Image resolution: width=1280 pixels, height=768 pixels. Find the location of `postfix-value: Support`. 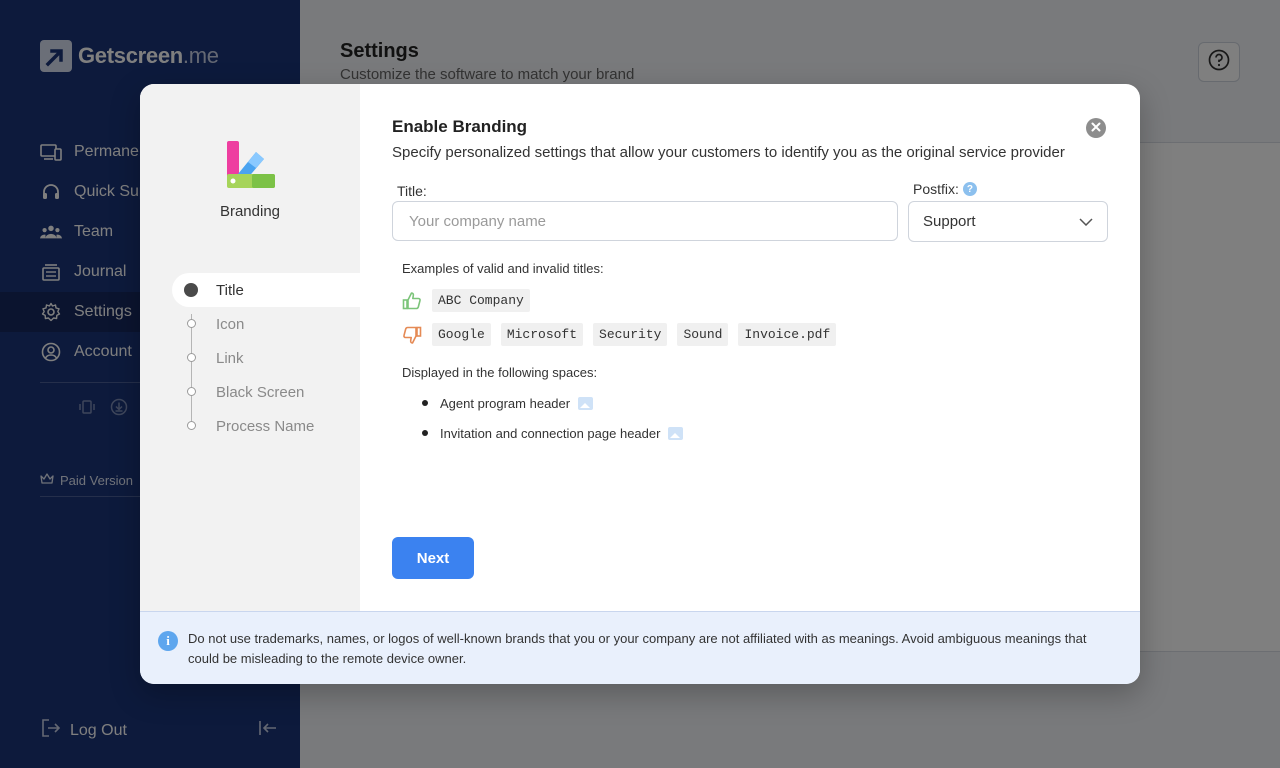

postfix-value: Support is located at coordinates (949, 221).